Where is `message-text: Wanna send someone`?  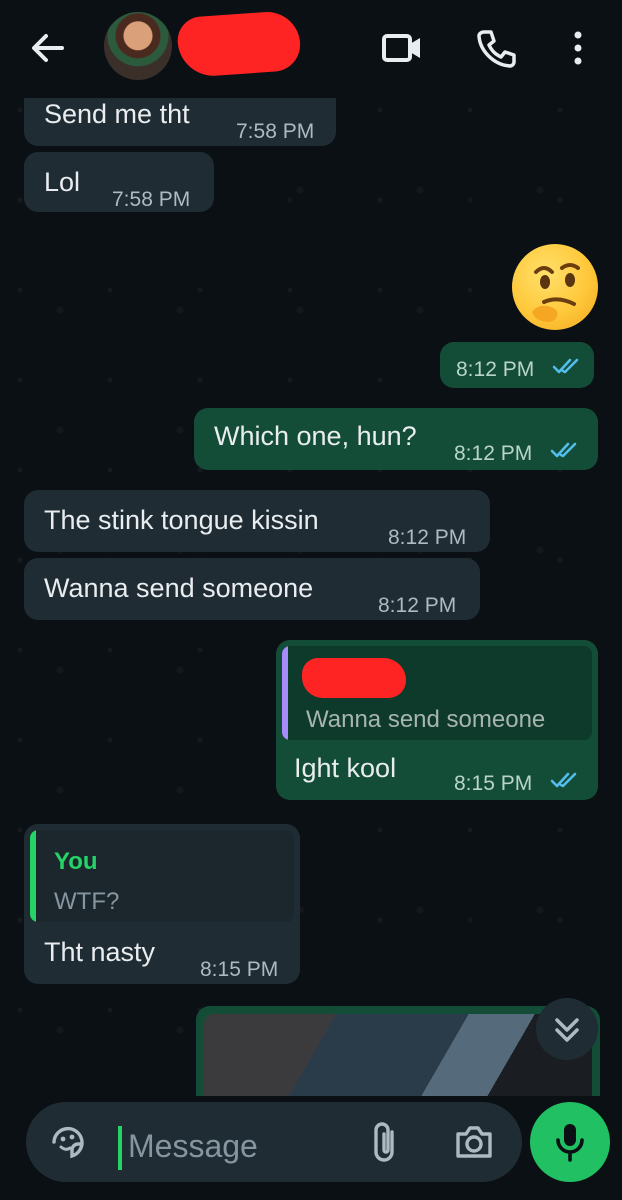 message-text: Wanna send someone is located at coordinates (179, 588).